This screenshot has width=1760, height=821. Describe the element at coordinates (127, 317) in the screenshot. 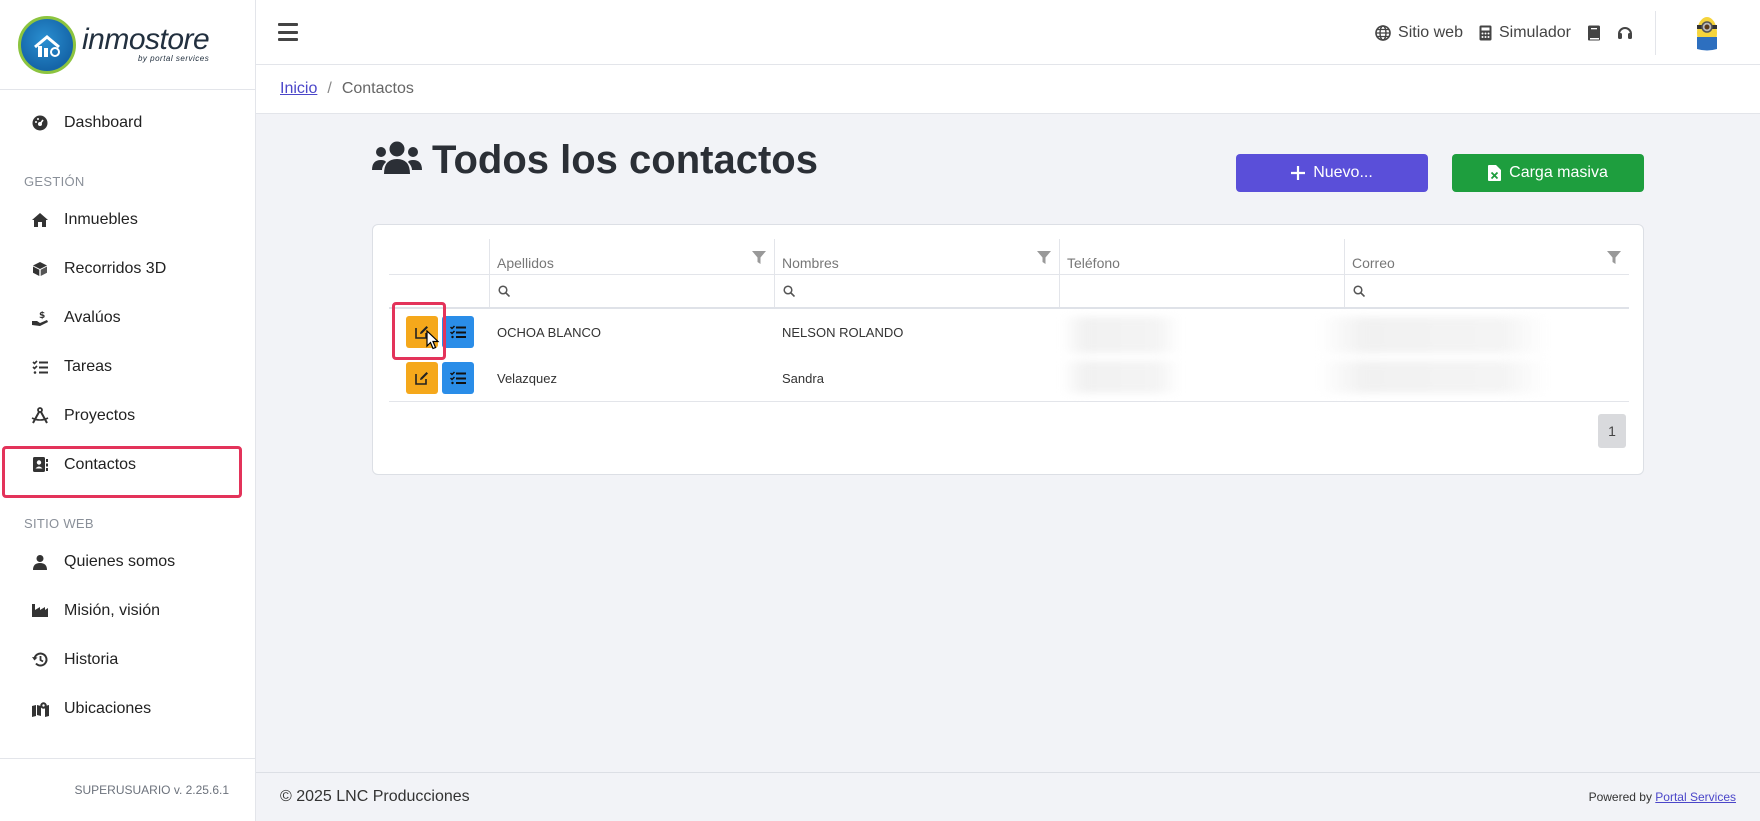

I see `sidebar-item-avaluos: $ Avalúos` at that location.